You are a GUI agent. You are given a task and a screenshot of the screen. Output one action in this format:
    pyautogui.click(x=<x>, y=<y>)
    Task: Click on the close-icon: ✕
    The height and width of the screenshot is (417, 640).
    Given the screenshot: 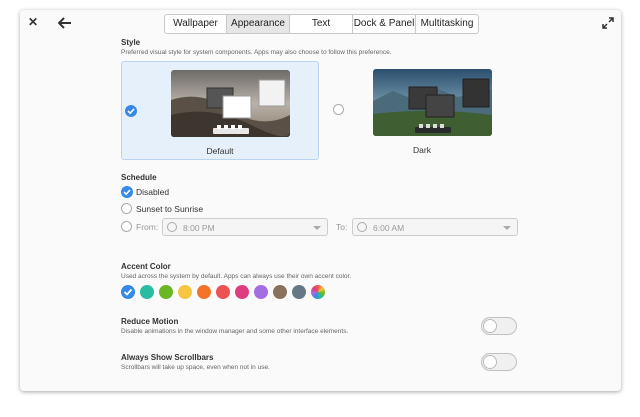 What is the action you would take?
    pyautogui.click(x=33, y=22)
    